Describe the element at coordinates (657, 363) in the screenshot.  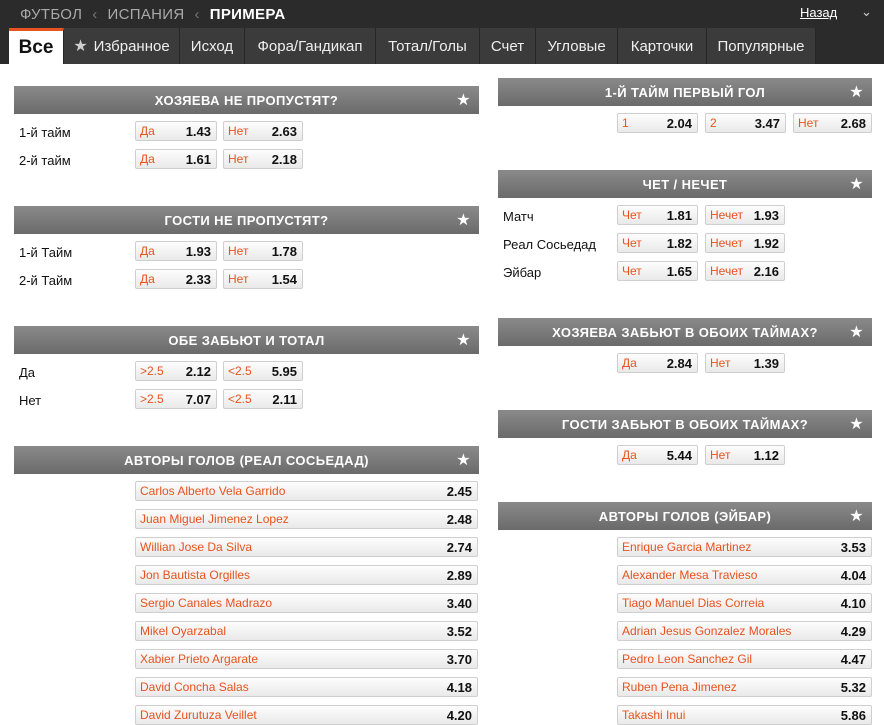
I see `odd-button: Да 2.84` at that location.